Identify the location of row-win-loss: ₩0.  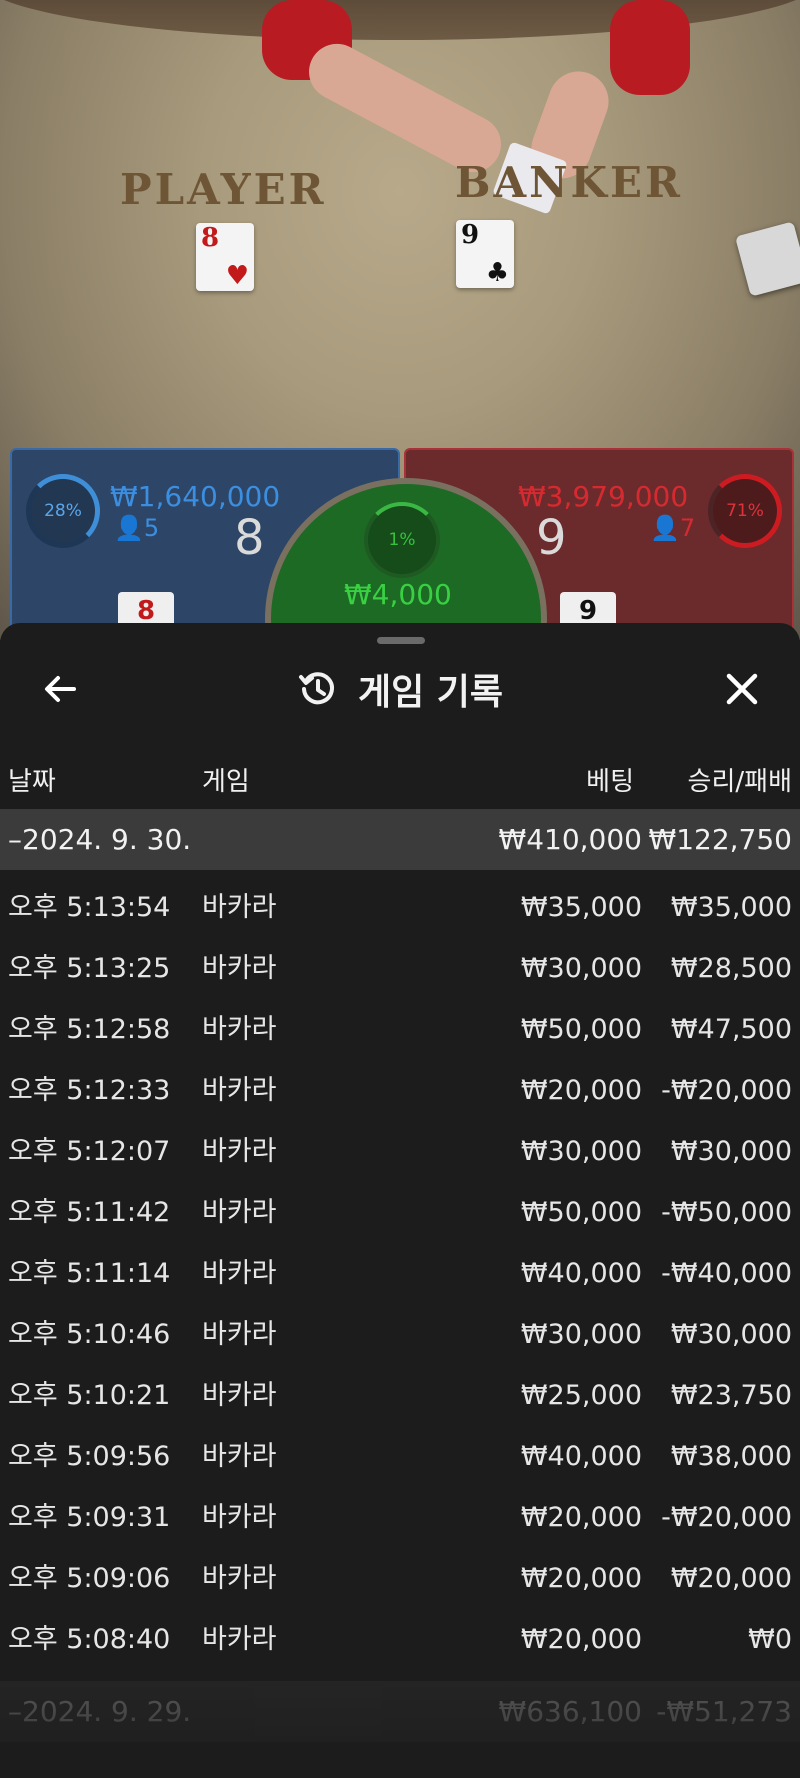
(770, 1639).